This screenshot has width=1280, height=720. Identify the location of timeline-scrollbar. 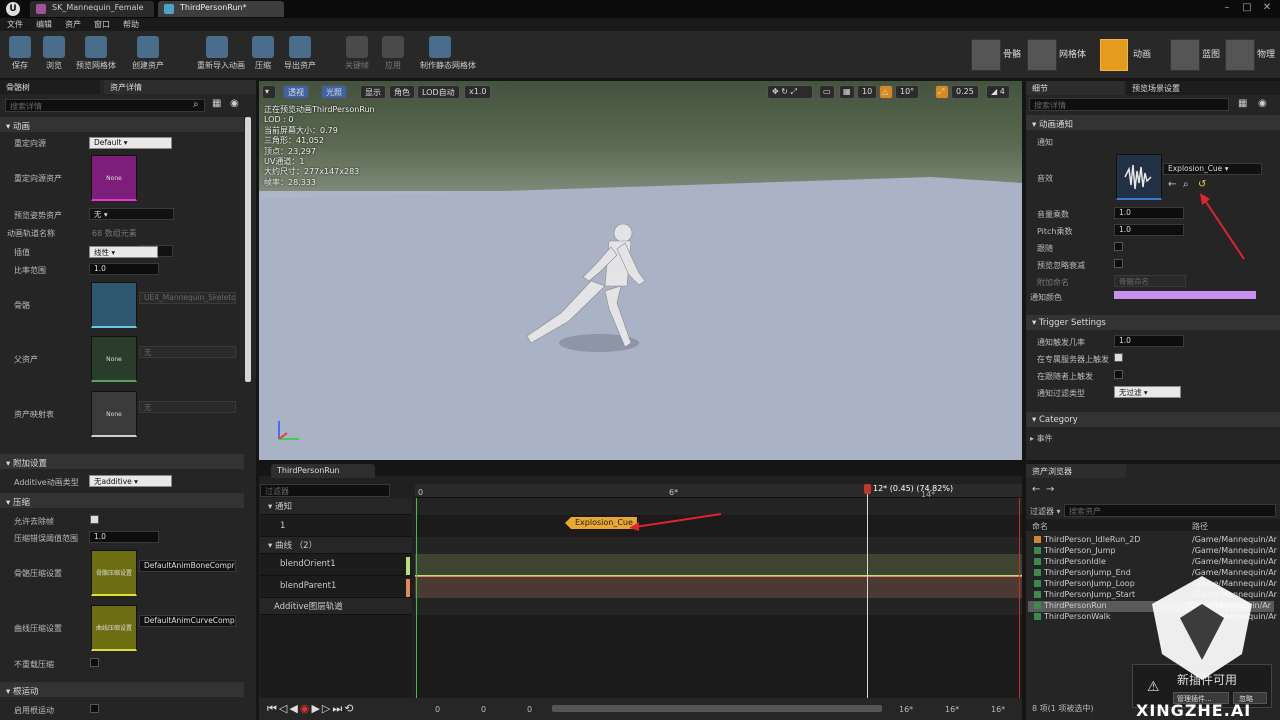
(717, 708).